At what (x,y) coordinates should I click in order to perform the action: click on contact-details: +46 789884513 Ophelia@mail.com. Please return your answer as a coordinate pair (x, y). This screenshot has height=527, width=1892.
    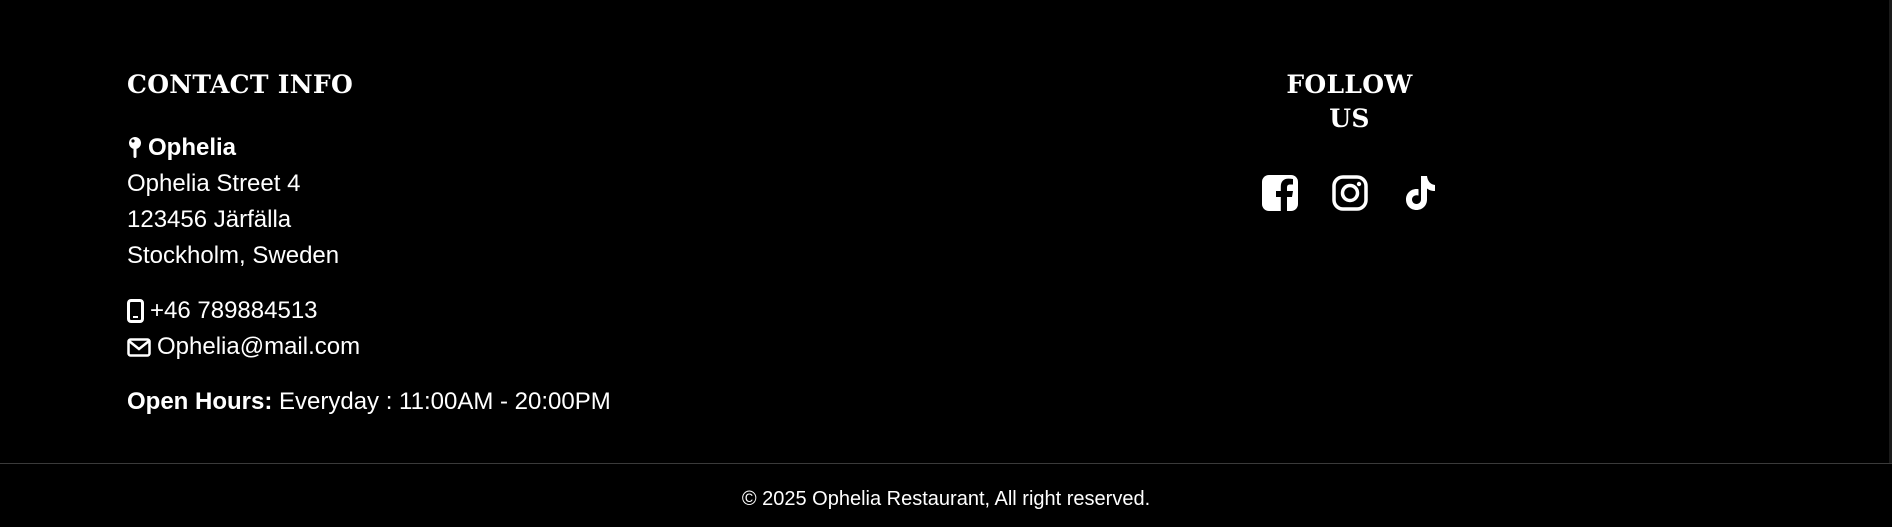
    Looking at the image, I should click on (427, 329).